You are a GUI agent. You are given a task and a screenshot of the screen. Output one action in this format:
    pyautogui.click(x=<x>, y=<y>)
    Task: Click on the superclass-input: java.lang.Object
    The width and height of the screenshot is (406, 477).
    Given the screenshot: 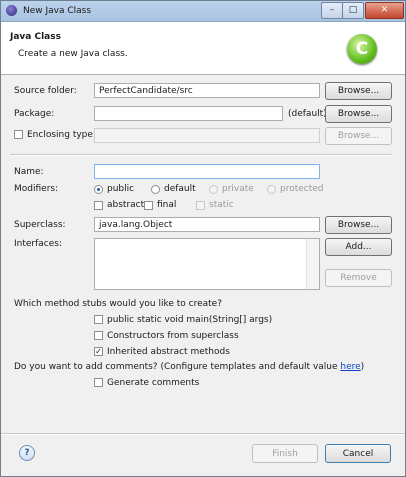 What is the action you would take?
    pyautogui.click(x=207, y=224)
    